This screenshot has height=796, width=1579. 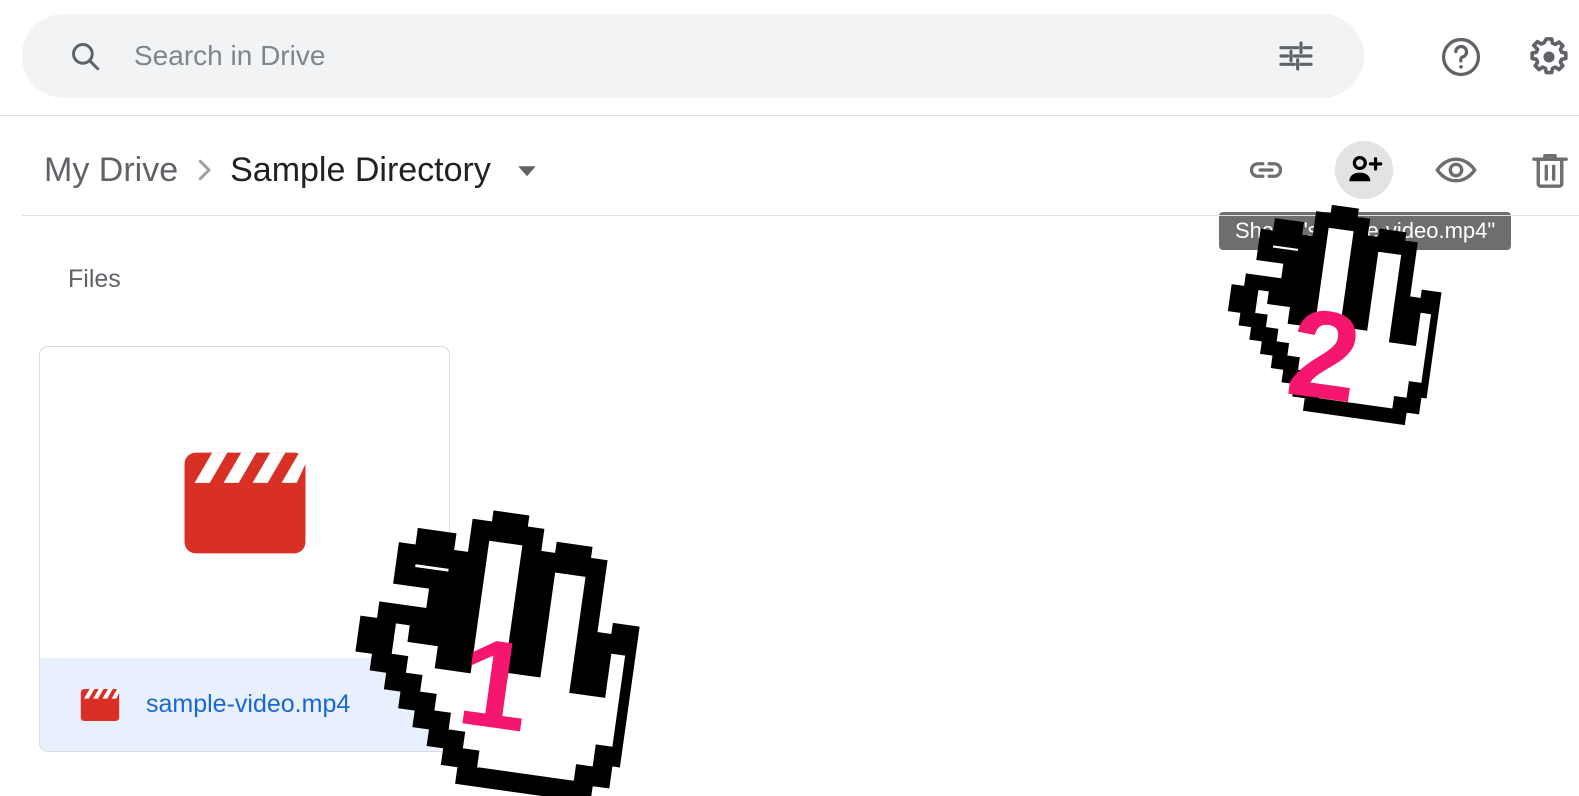 What do you see at coordinates (789, 115) in the screenshot?
I see `header-divider` at bounding box center [789, 115].